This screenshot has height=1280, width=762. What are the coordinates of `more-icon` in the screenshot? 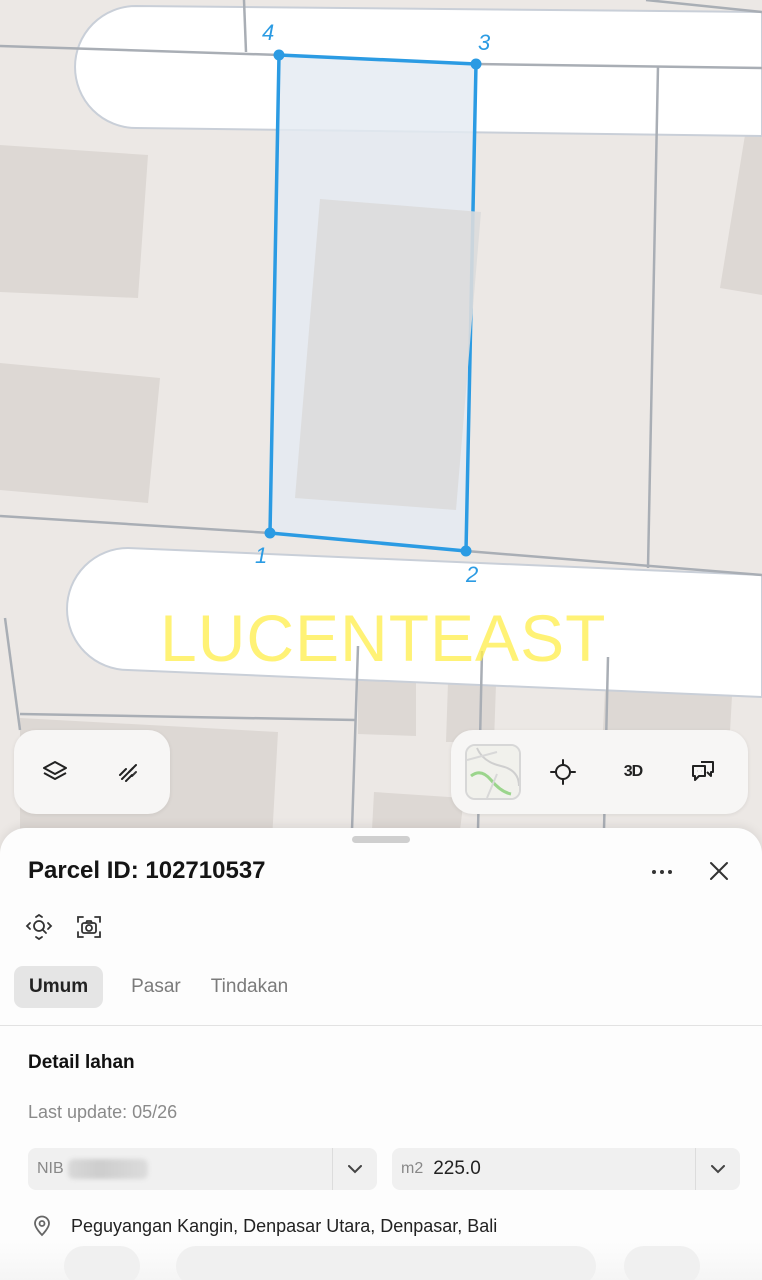 It's located at (662, 872).